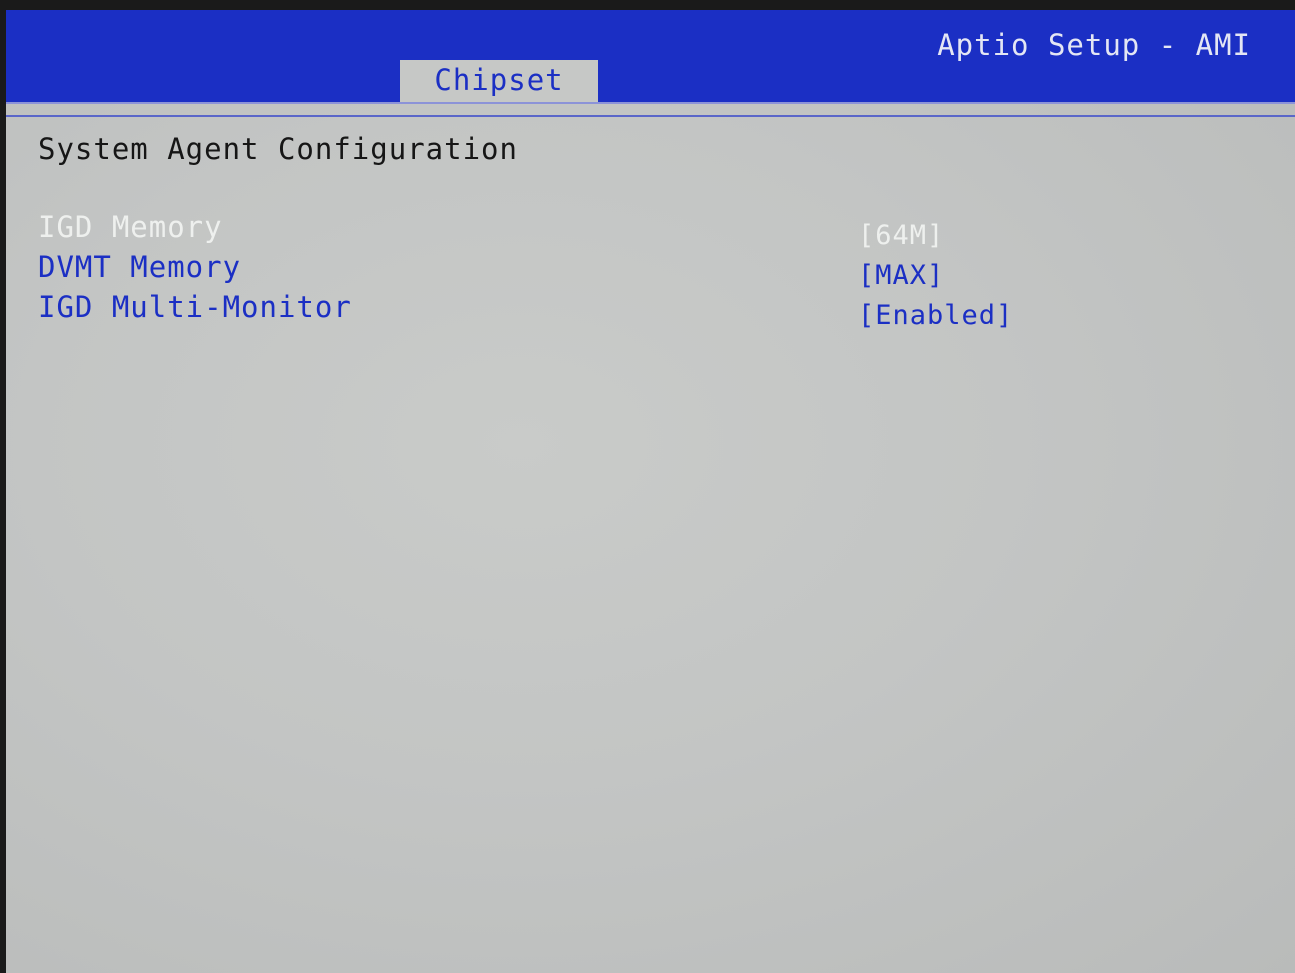 The image size is (1295, 973). I want to click on setting-label: DVMT Memory, so click(140, 267).